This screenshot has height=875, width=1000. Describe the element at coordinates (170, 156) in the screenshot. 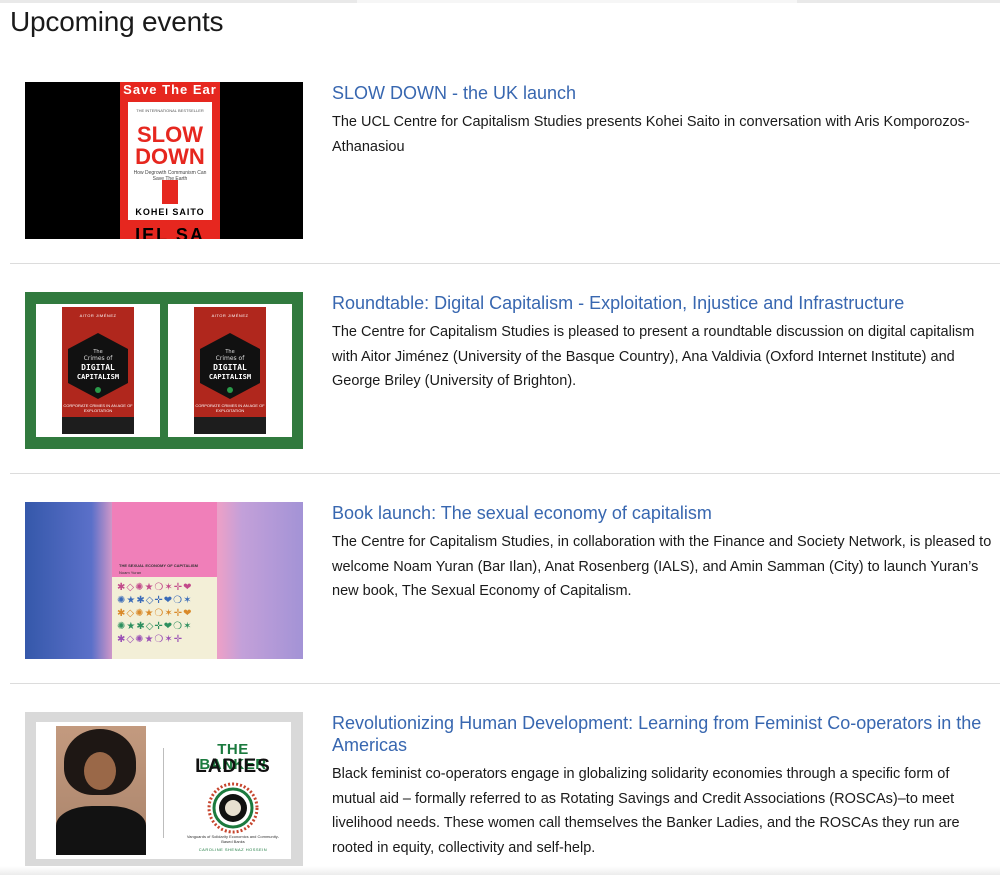

I see `book-heading-line2: DOWN` at that location.